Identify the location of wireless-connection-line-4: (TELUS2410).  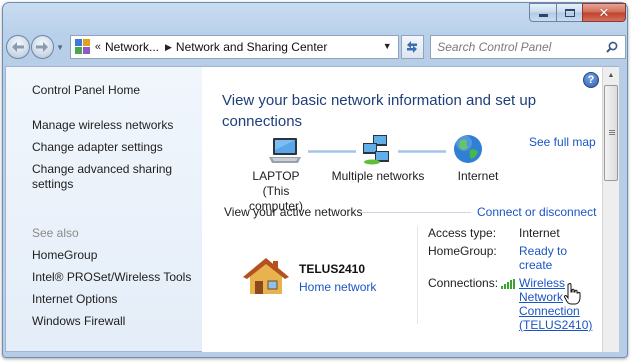
(555, 325).